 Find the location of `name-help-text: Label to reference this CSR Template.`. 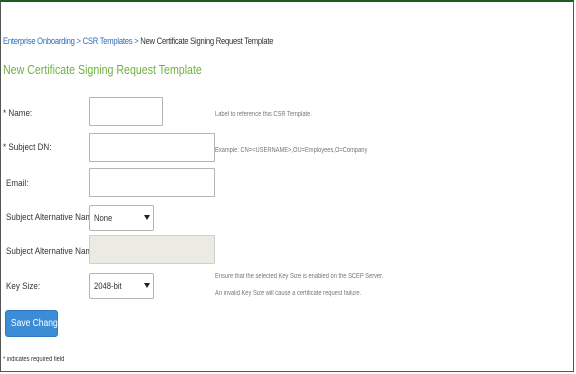

name-help-text: Label to reference this CSR Template. is located at coordinates (263, 114).